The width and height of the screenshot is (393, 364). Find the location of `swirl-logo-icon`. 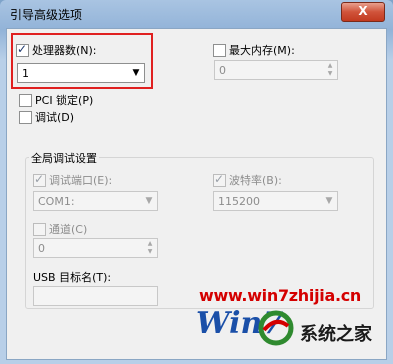

swirl-logo-icon is located at coordinates (276, 328).